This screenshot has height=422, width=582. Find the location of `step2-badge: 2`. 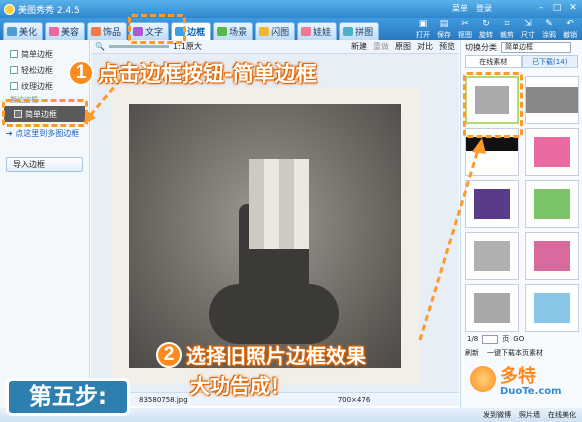

step2-badge: 2 is located at coordinates (169, 354).